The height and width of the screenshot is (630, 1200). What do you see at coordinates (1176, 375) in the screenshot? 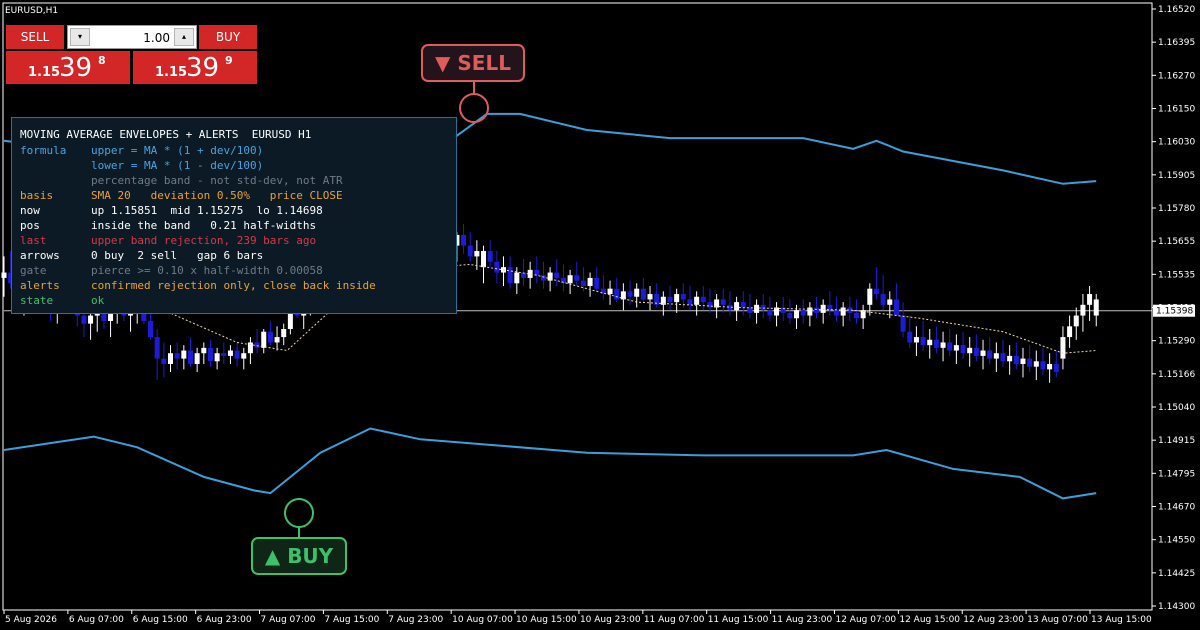
I see `price-tick-label: 1.15166` at bounding box center [1176, 375].